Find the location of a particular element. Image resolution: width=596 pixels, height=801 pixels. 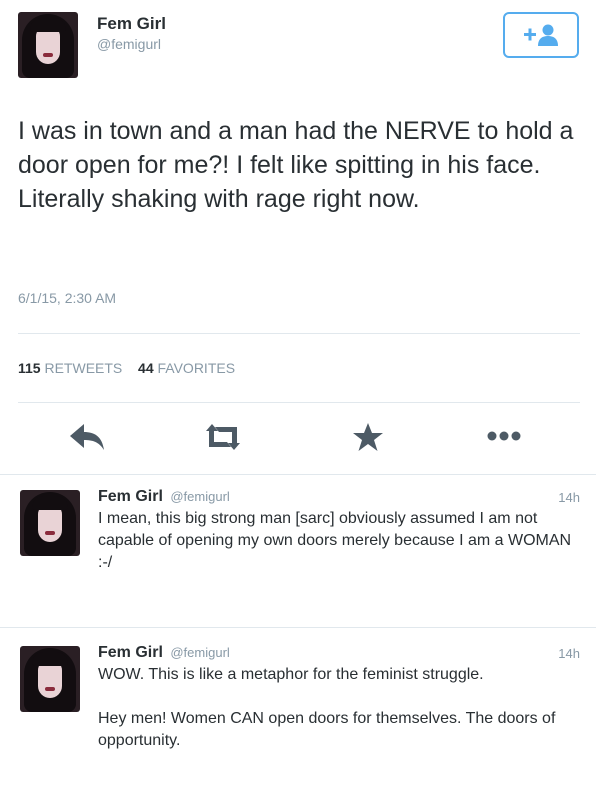

tweet-timestamp: 6/1/15, 2:30 AM is located at coordinates (67, 298).